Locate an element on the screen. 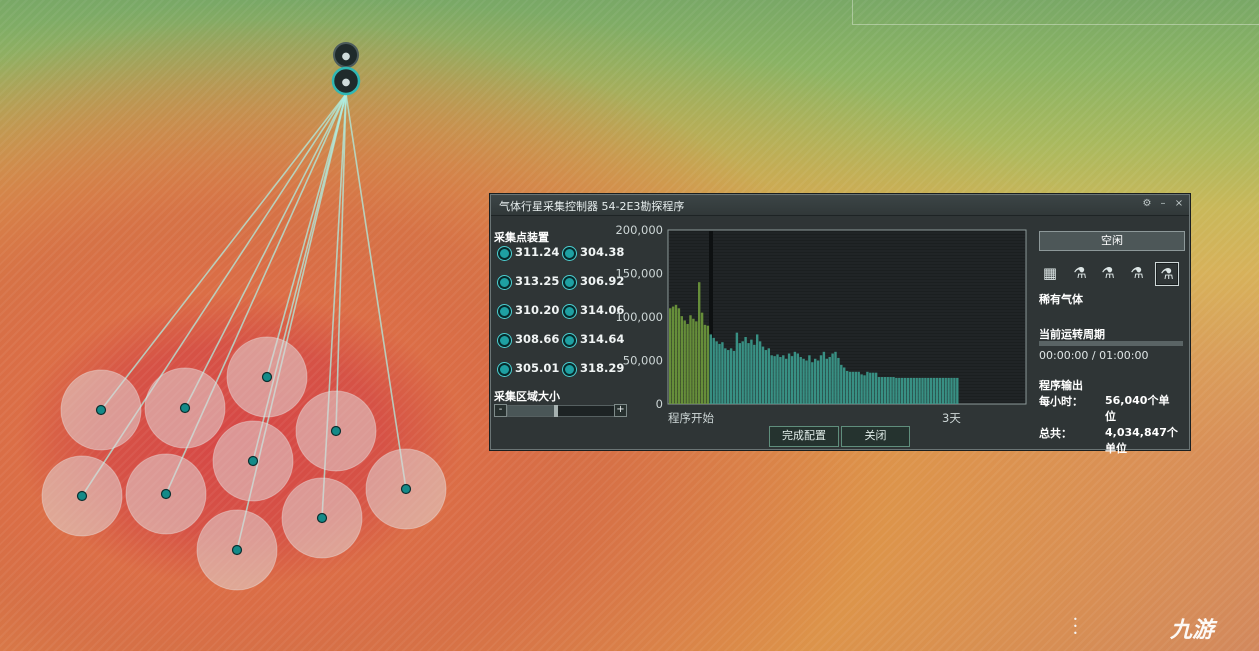 The image size is (1259, 651). area-size-fill is located at coordinates (532, 411).